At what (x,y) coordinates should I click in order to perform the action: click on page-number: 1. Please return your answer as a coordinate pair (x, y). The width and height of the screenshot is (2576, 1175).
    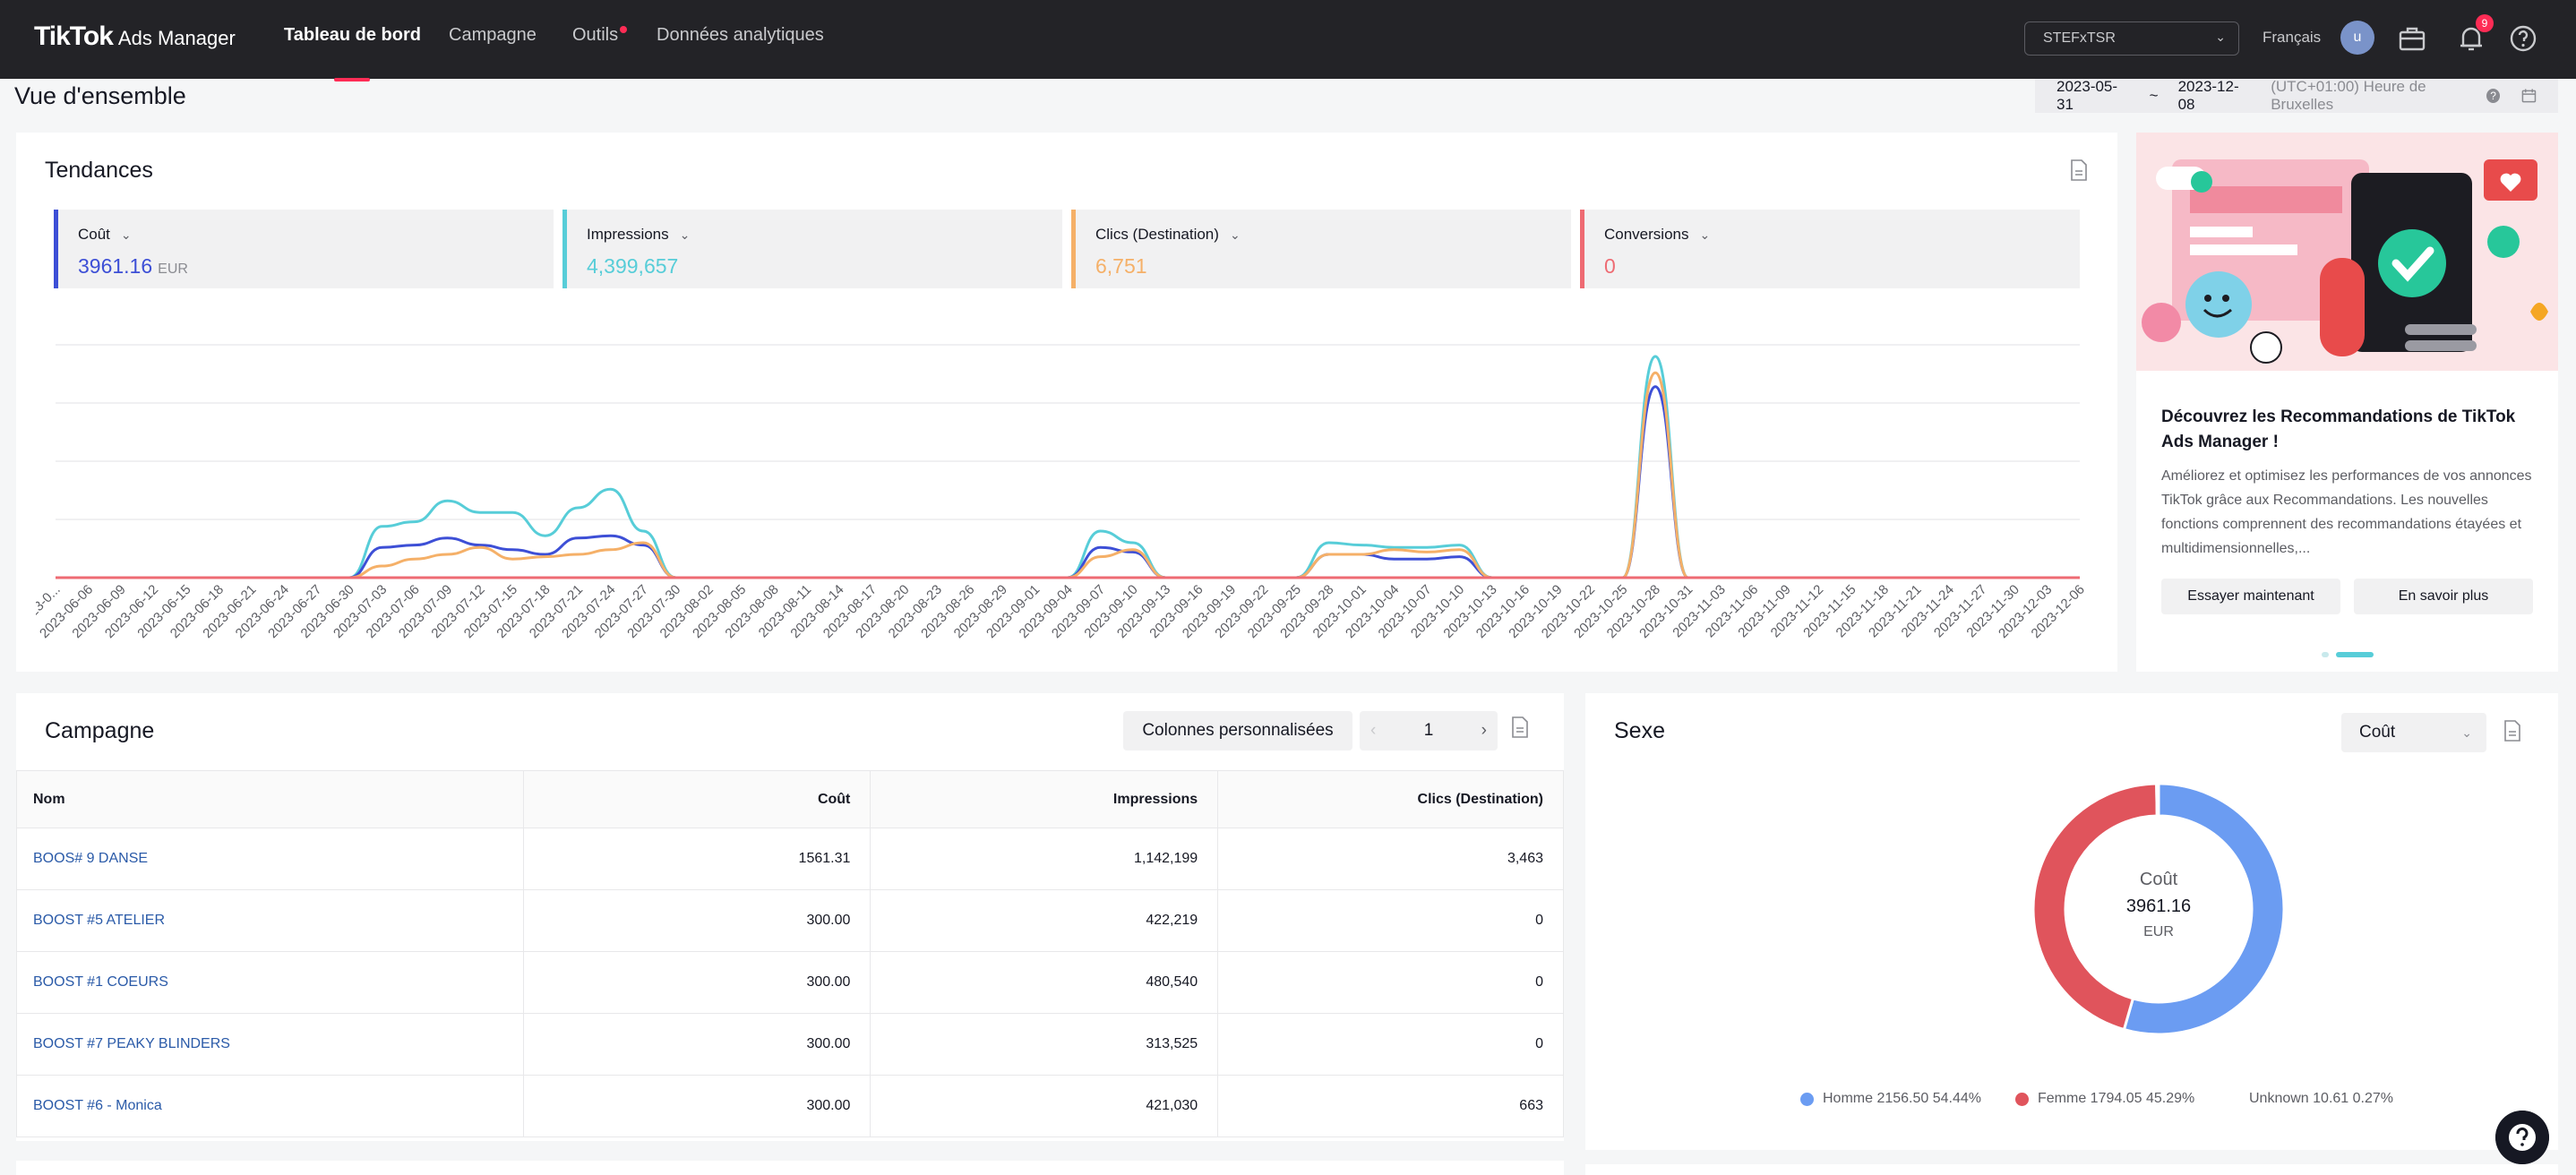
    Looking at the image, I should click on (1429, 730).